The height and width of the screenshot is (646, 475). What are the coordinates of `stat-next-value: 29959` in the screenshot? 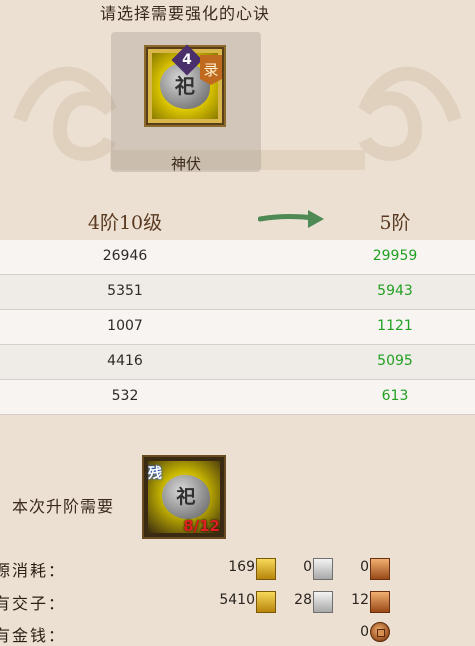 It's located at (395, 256).